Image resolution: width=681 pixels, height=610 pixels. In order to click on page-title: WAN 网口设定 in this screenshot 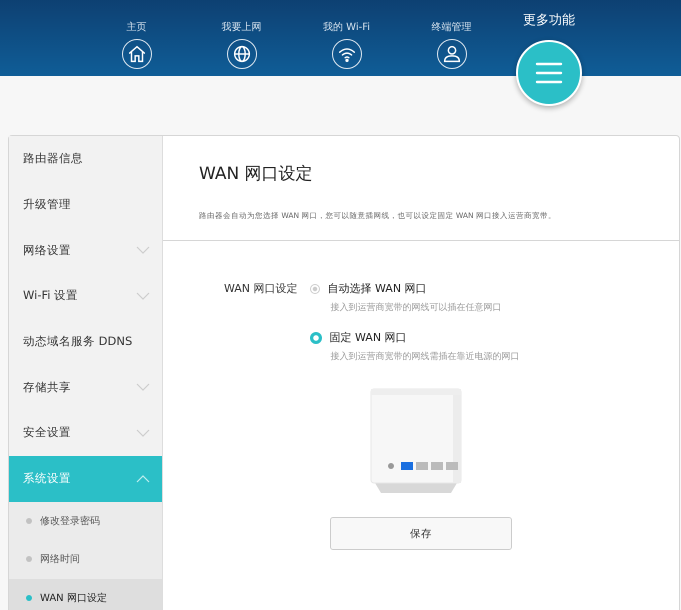, I will do `click(256, 174)`.